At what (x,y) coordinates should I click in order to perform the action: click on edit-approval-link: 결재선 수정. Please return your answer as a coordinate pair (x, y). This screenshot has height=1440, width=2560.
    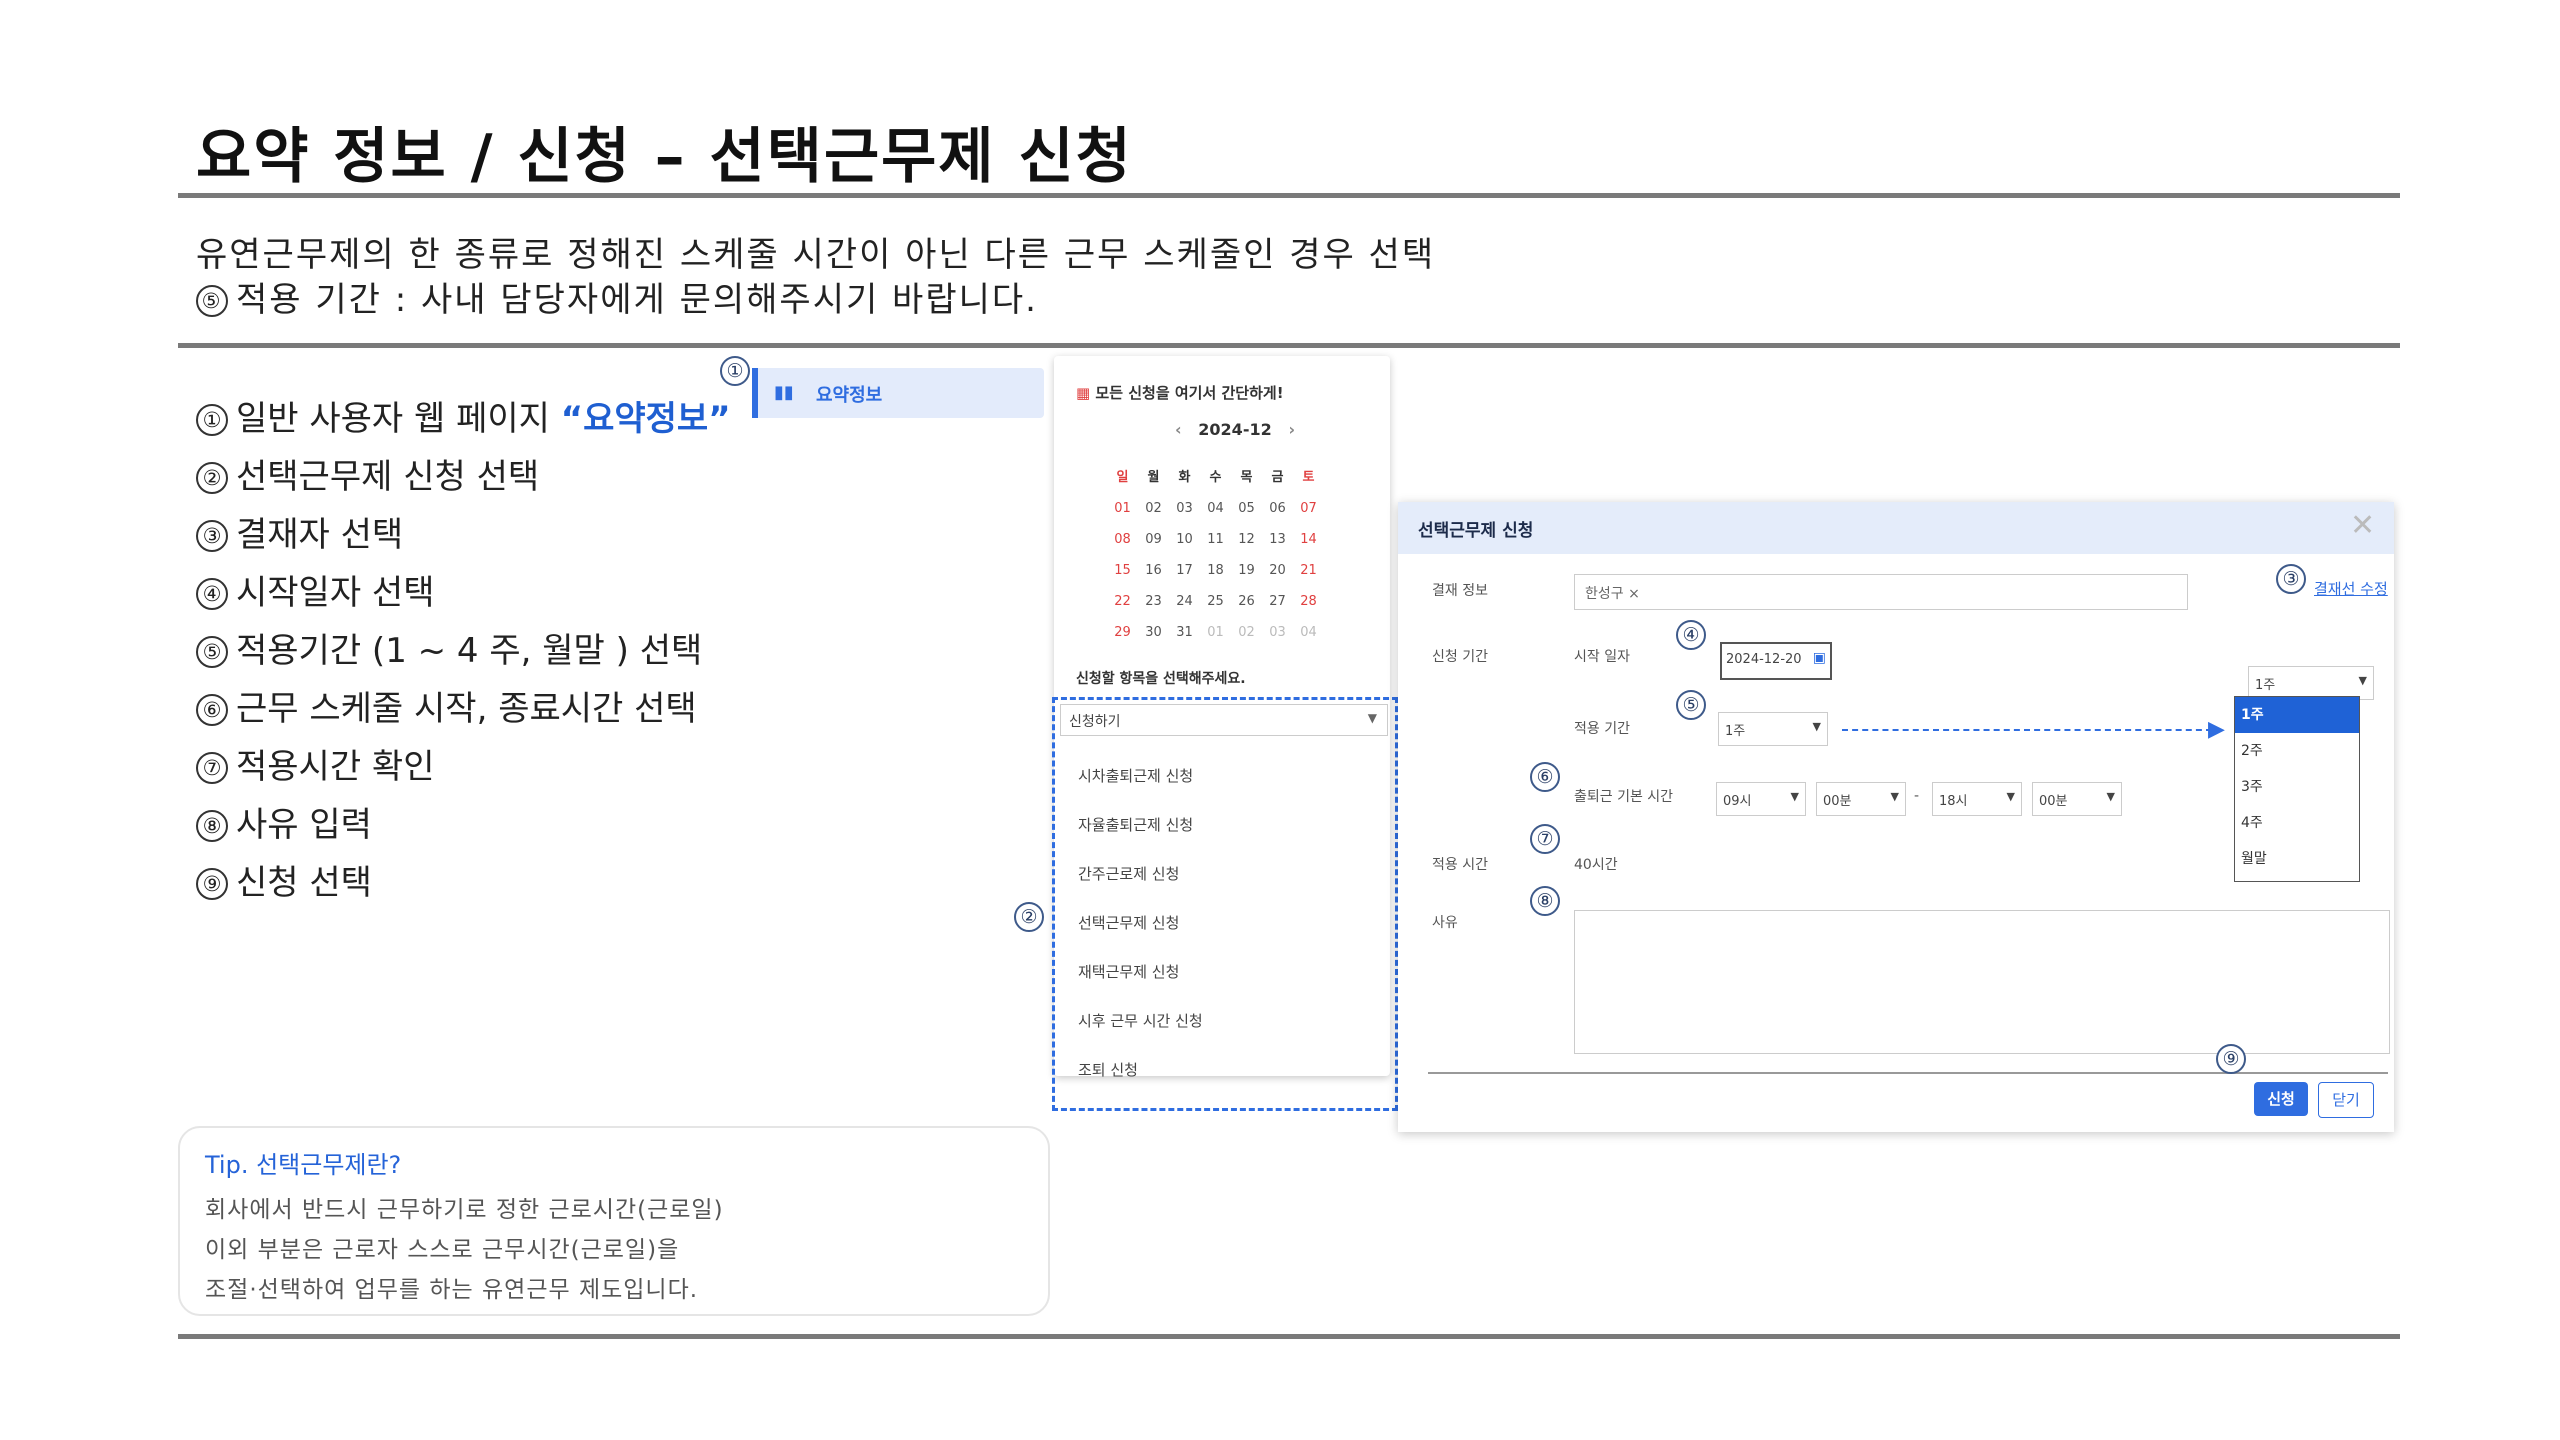
    Looking at the image, I should click on (2351, 588).